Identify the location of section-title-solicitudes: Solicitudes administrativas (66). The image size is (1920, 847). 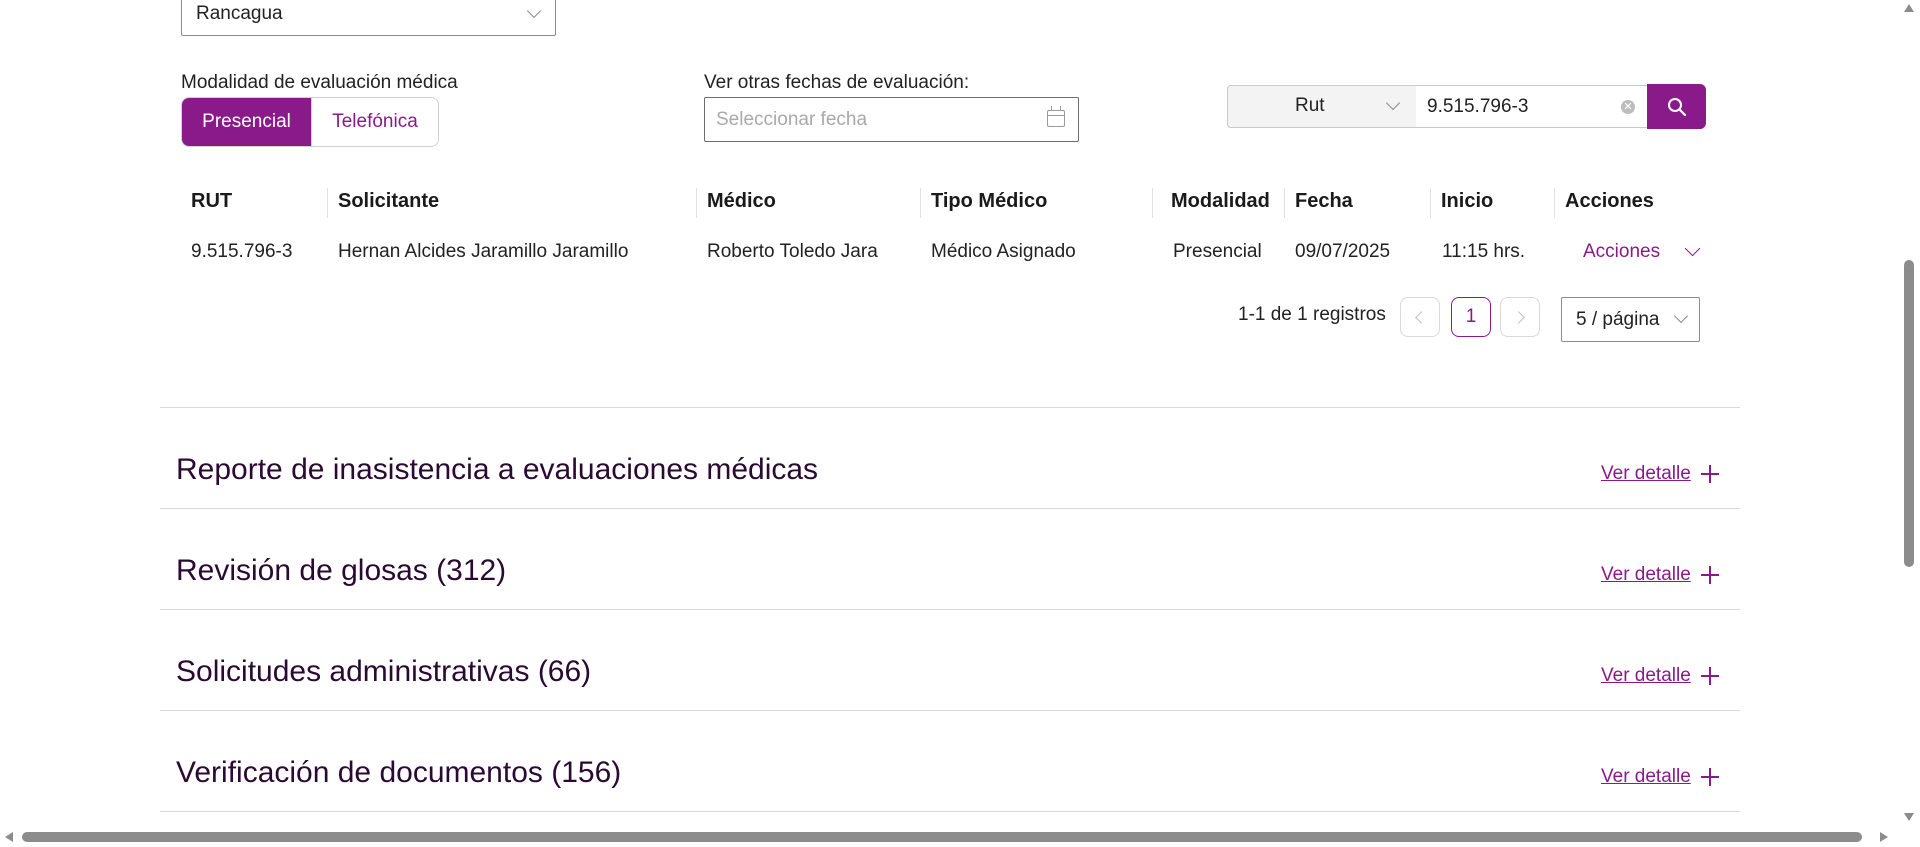
(384, 671).